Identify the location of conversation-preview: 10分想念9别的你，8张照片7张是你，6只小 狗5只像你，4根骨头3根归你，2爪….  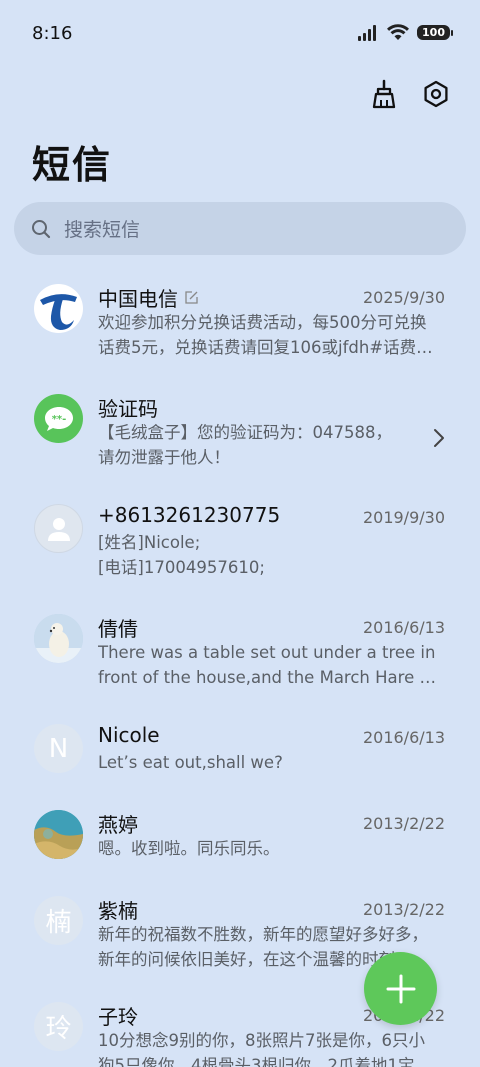
(271, 1047).